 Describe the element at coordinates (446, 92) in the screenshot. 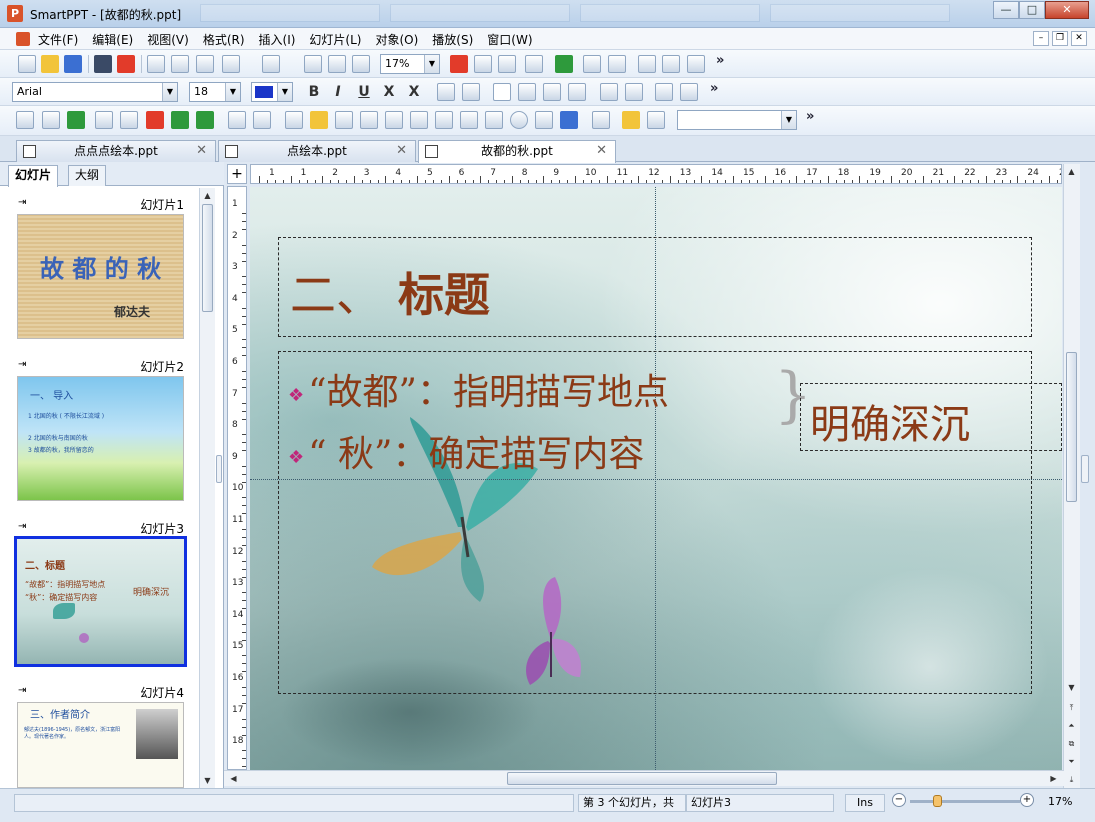

I see `increase-font-icon` at that location.